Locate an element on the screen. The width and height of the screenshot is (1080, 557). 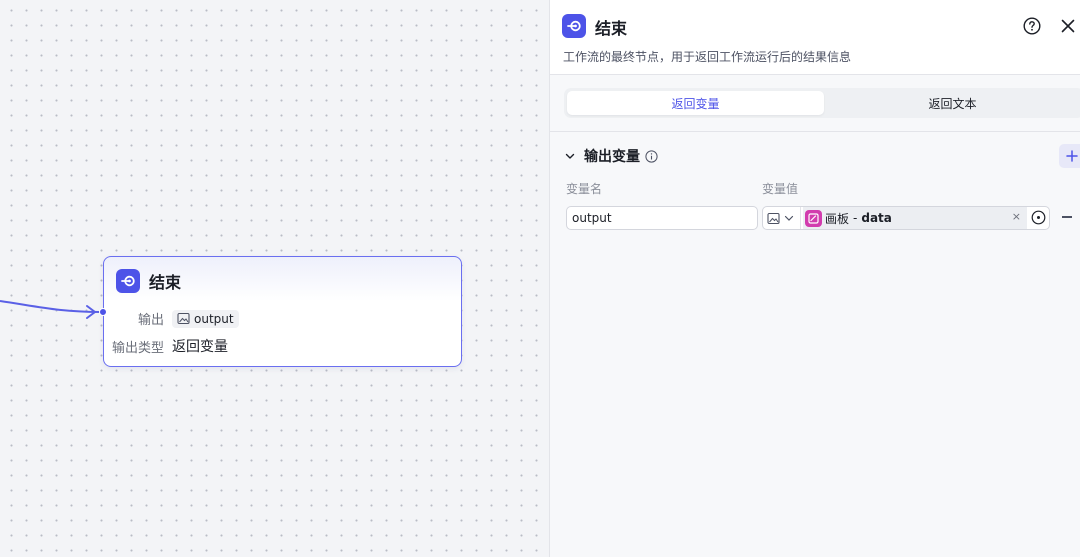
node-header: 结束 is located at coordinates (148, 281).